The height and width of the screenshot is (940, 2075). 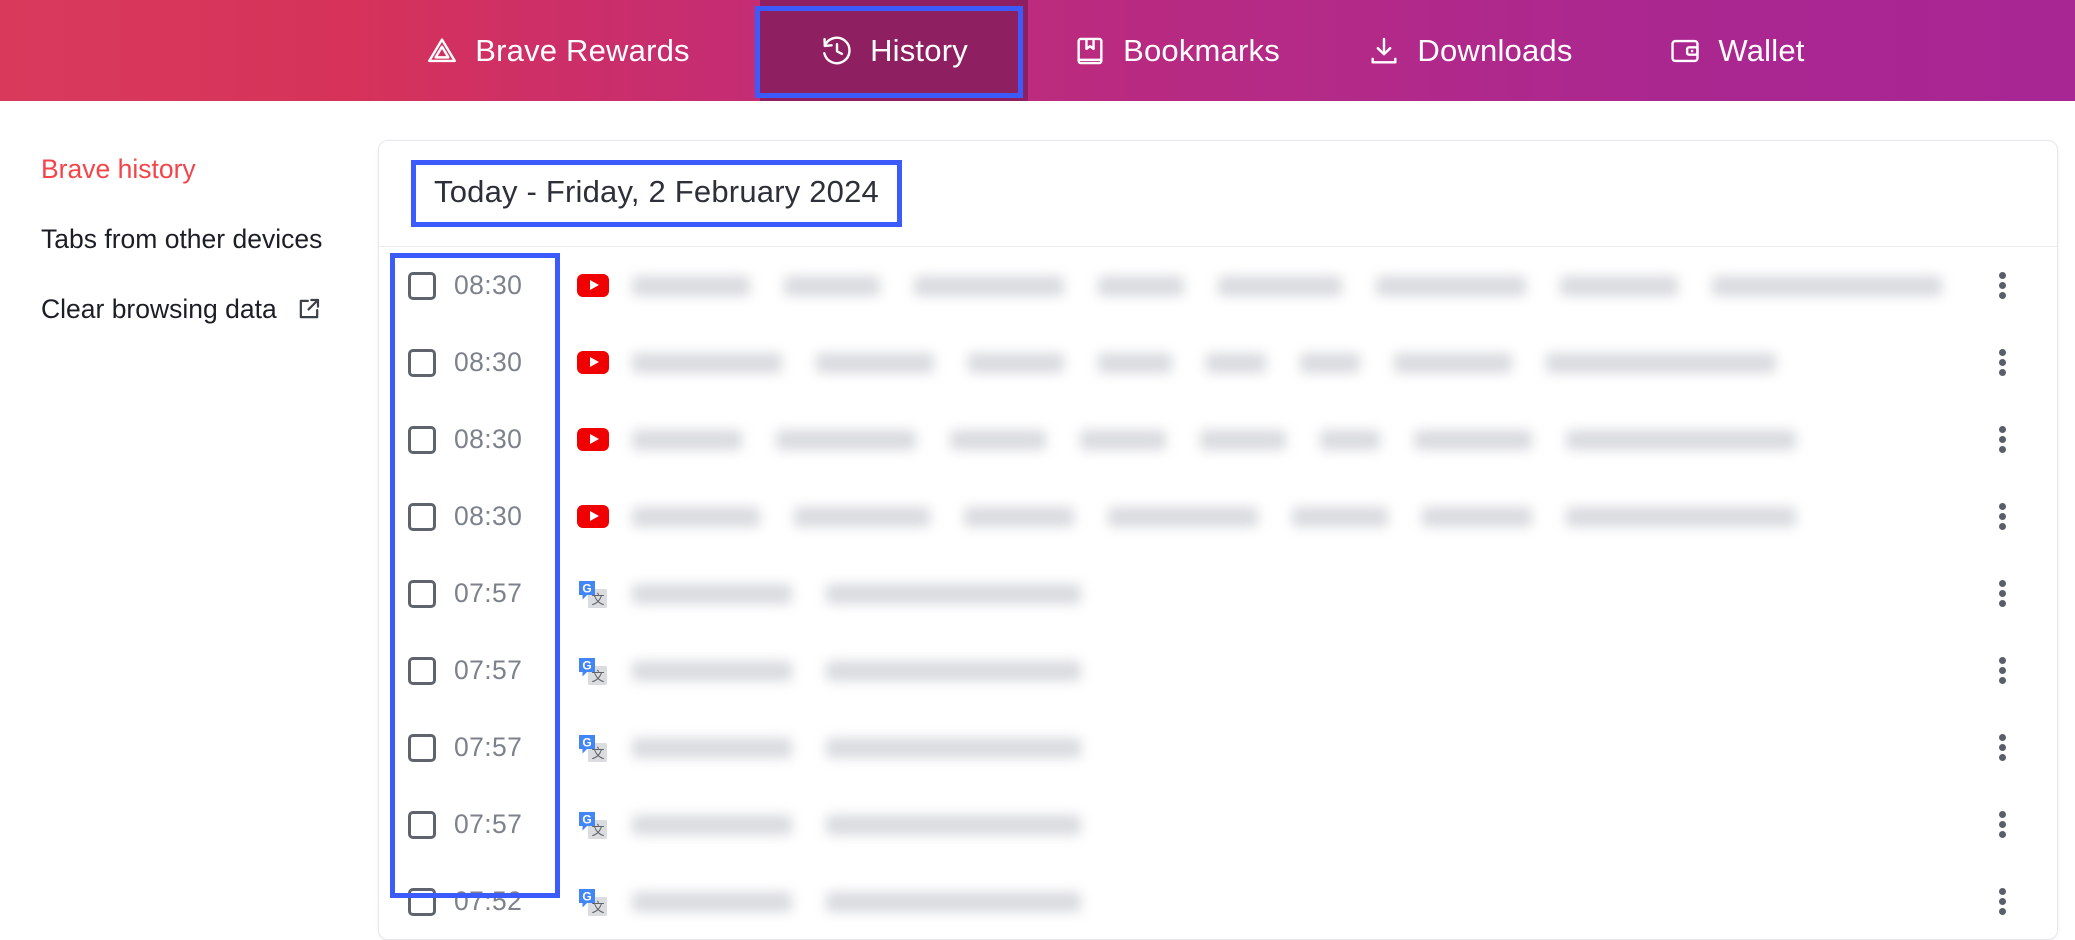 I want to click on row-time: 07:52, so click(x=488, y=901).